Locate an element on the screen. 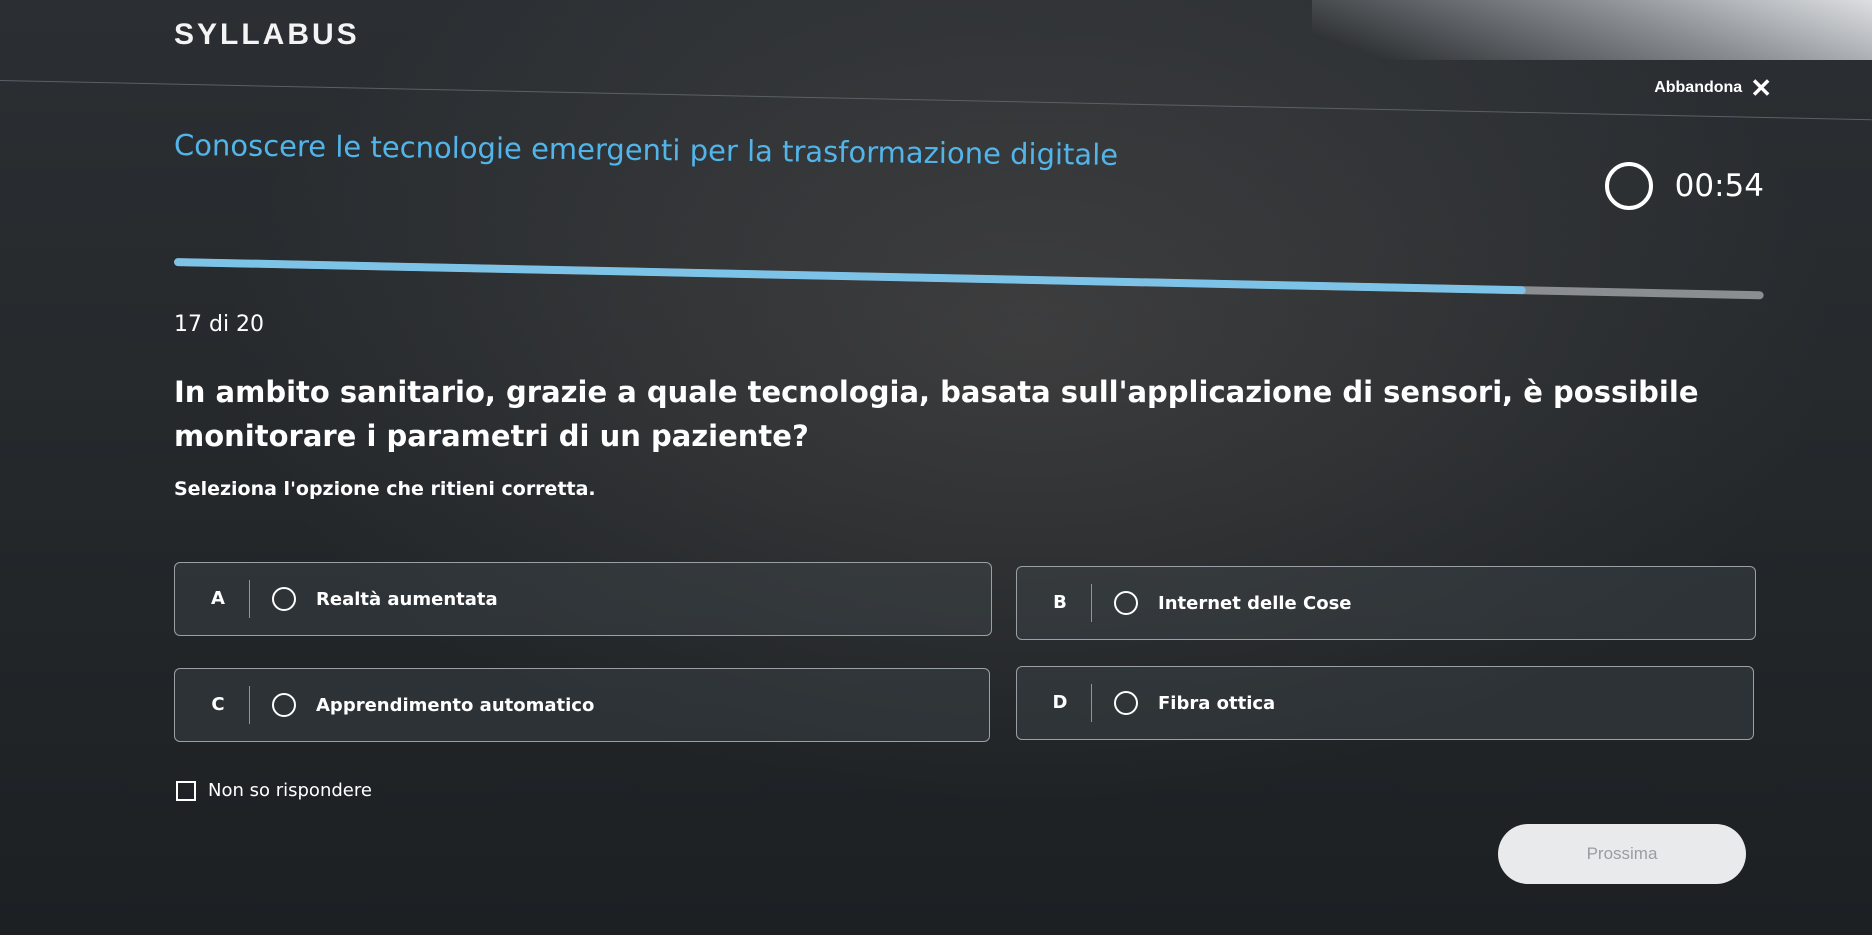 The image size is (1872, 935). abandon-label: Abbandona is located at coordinates (1698, 87).